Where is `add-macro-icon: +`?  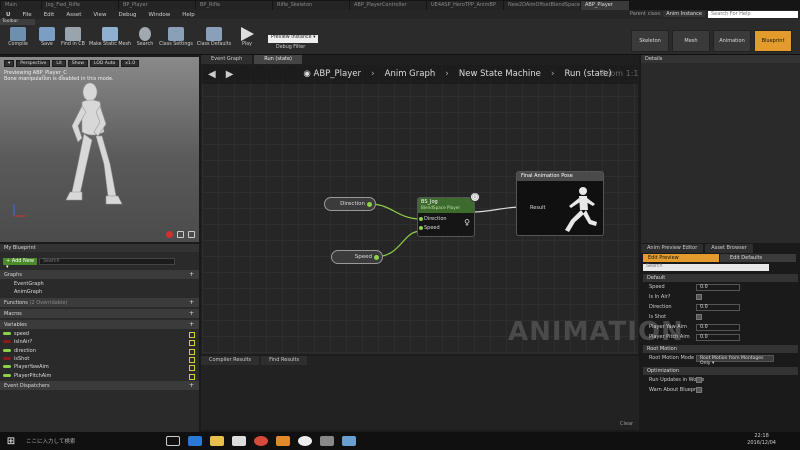
add-macro-icon: + is located at coordinates (191, 313).